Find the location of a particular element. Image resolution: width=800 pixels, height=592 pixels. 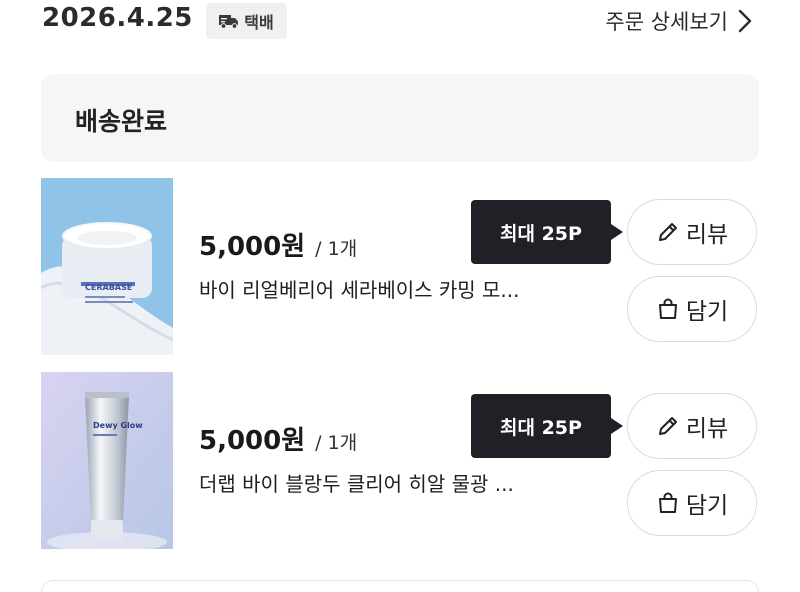

order-detail-link: 주문 상세보기 is located at coordinates (678, 21).